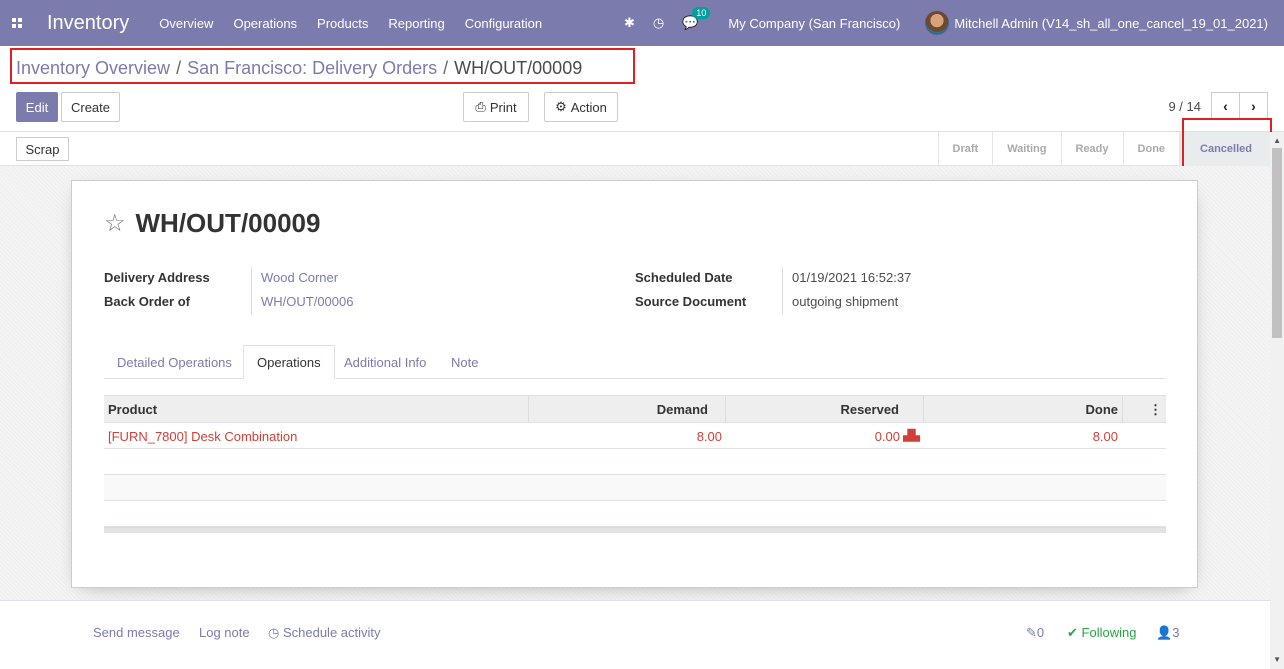 The image size is (1284, 669). I want to click on table-footer, so click(635, 530).